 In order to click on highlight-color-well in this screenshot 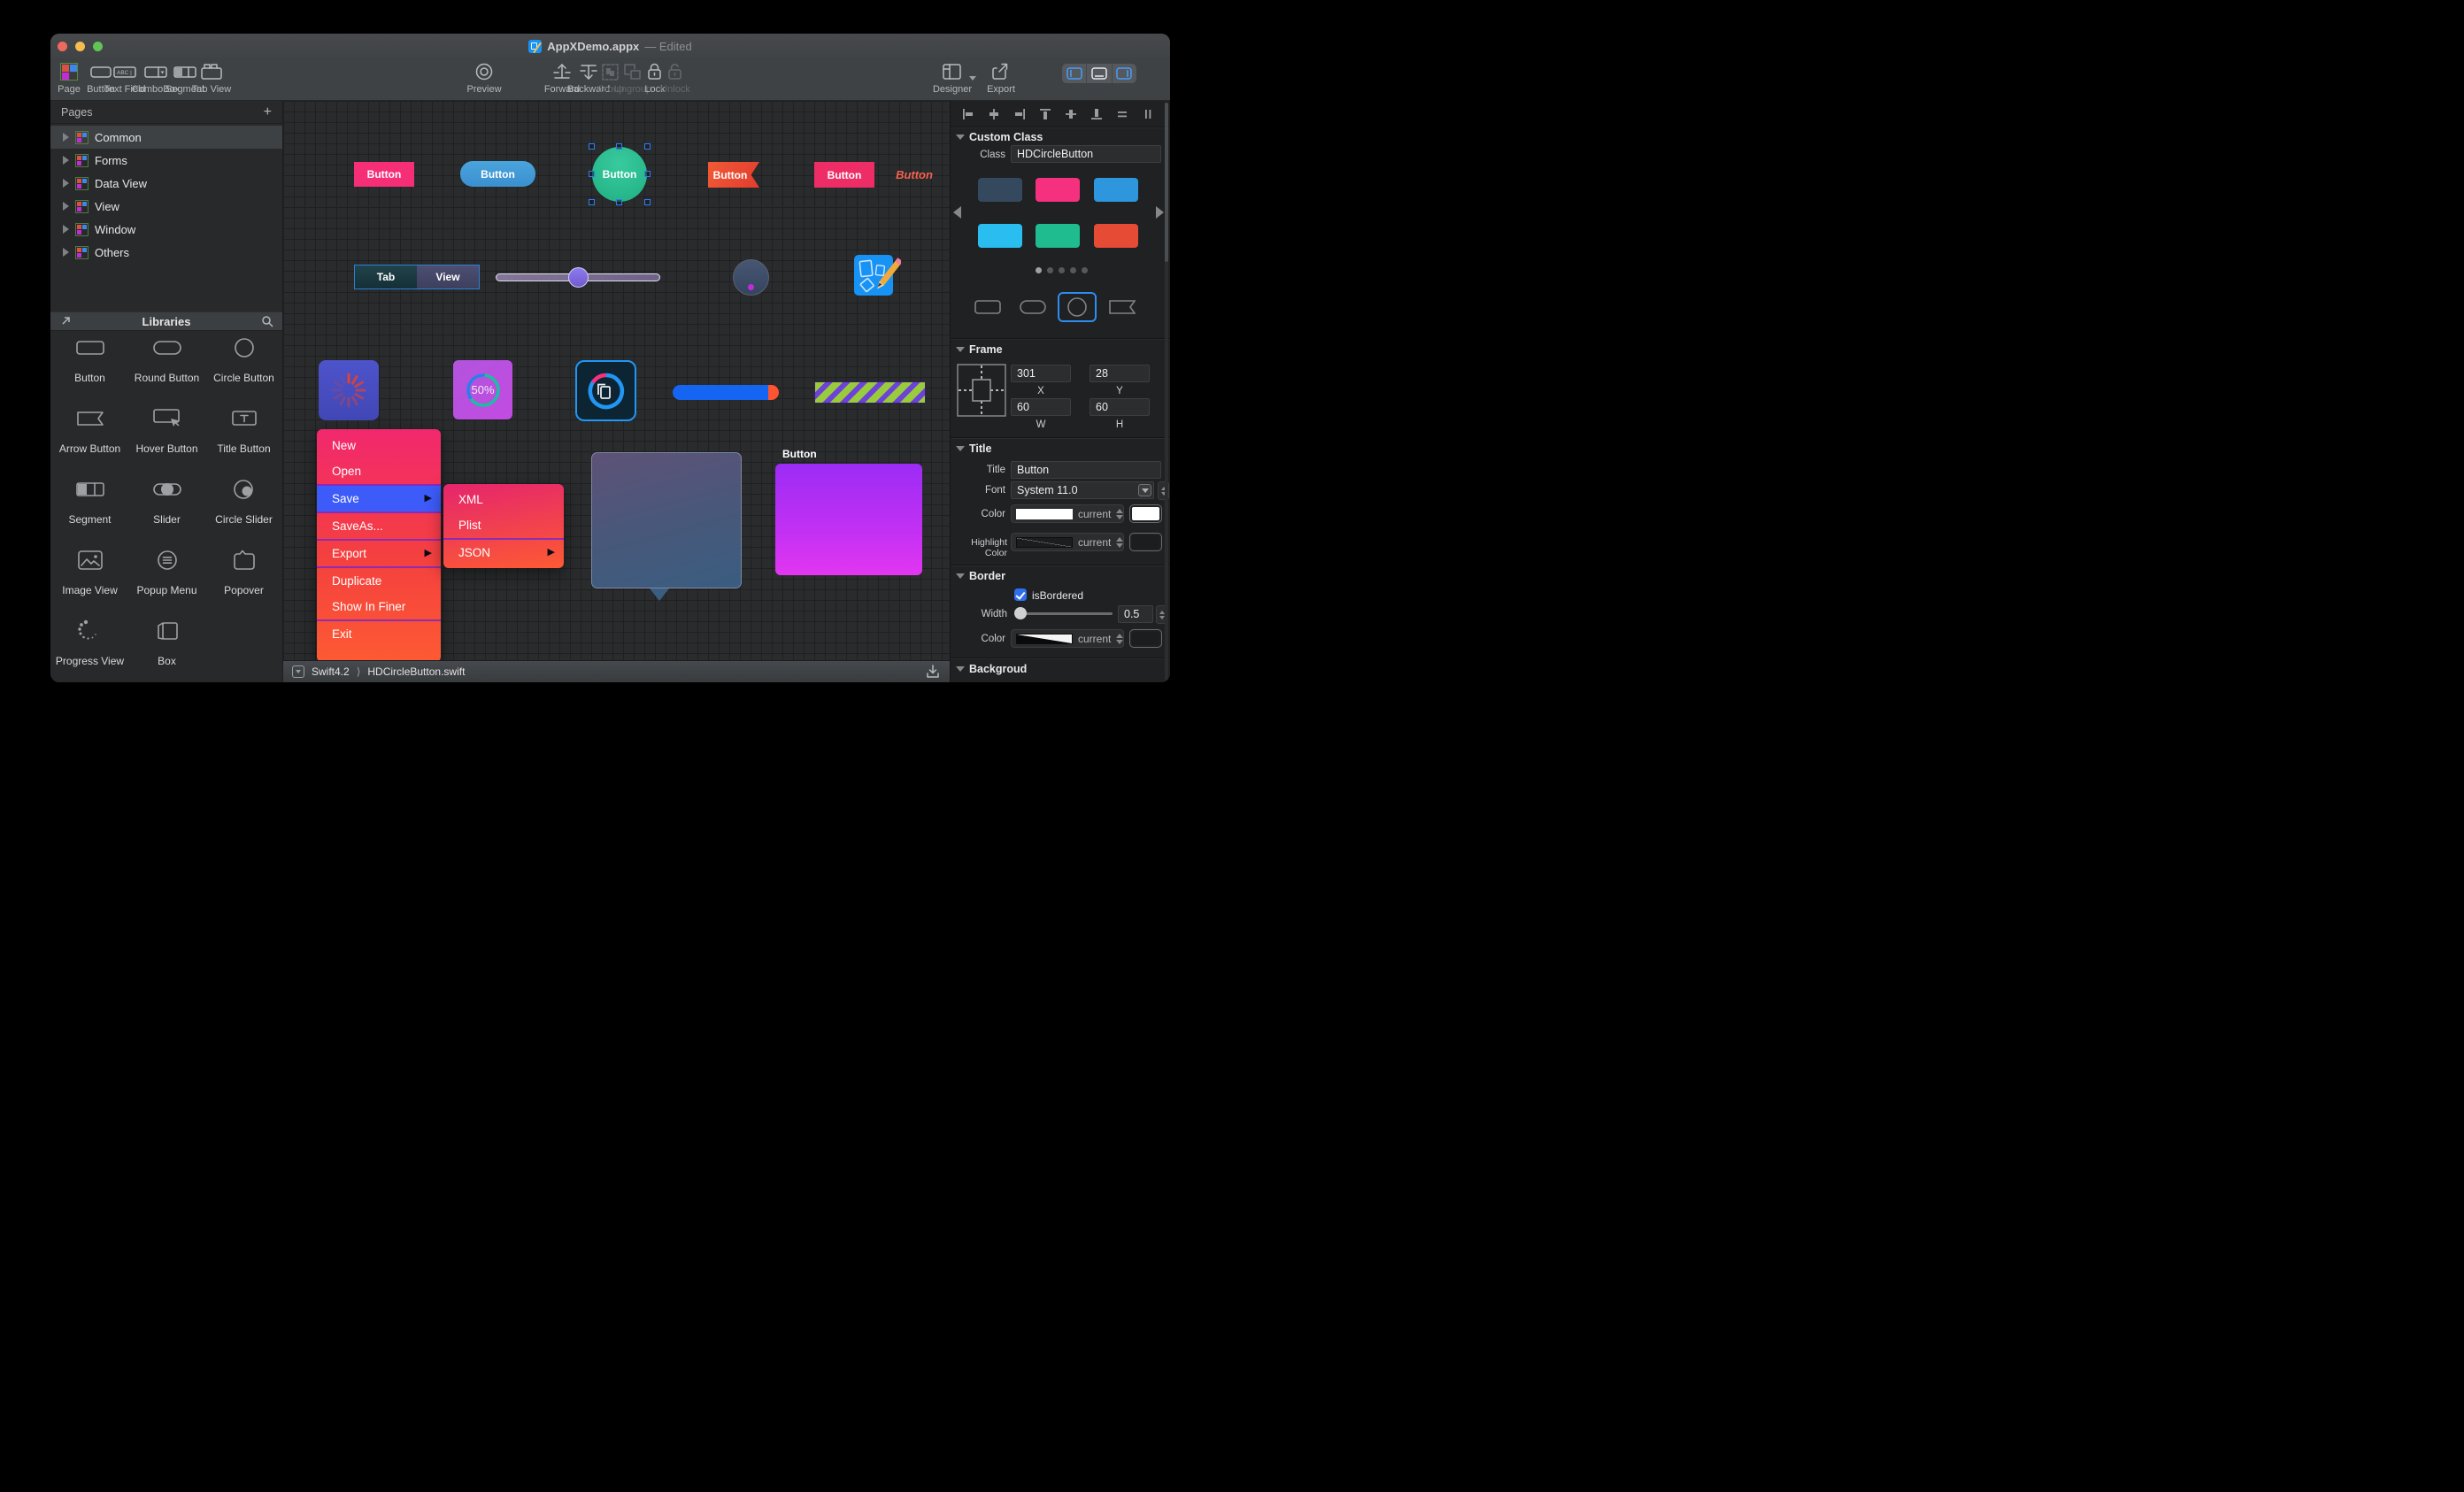, I will do `click(1146, 542)`.